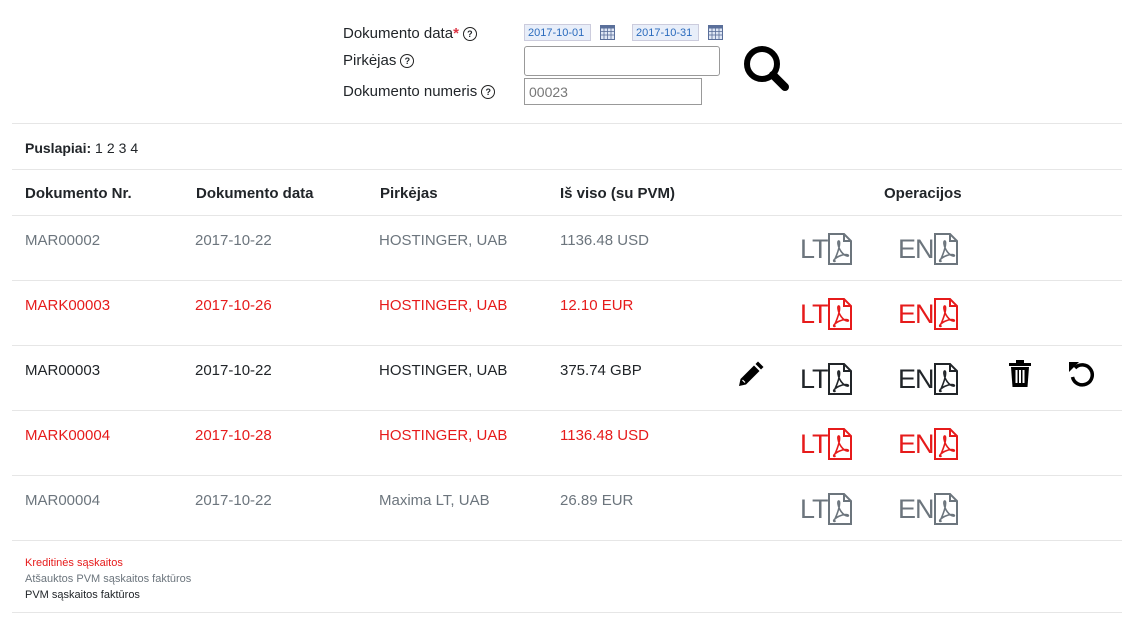 This screenshot has height=622, width=1138. What do you see at coordinates (410, 91) in the screenshot?
I see `doc-number-label: Dokumento numeris` at bounding box center [410, 91].